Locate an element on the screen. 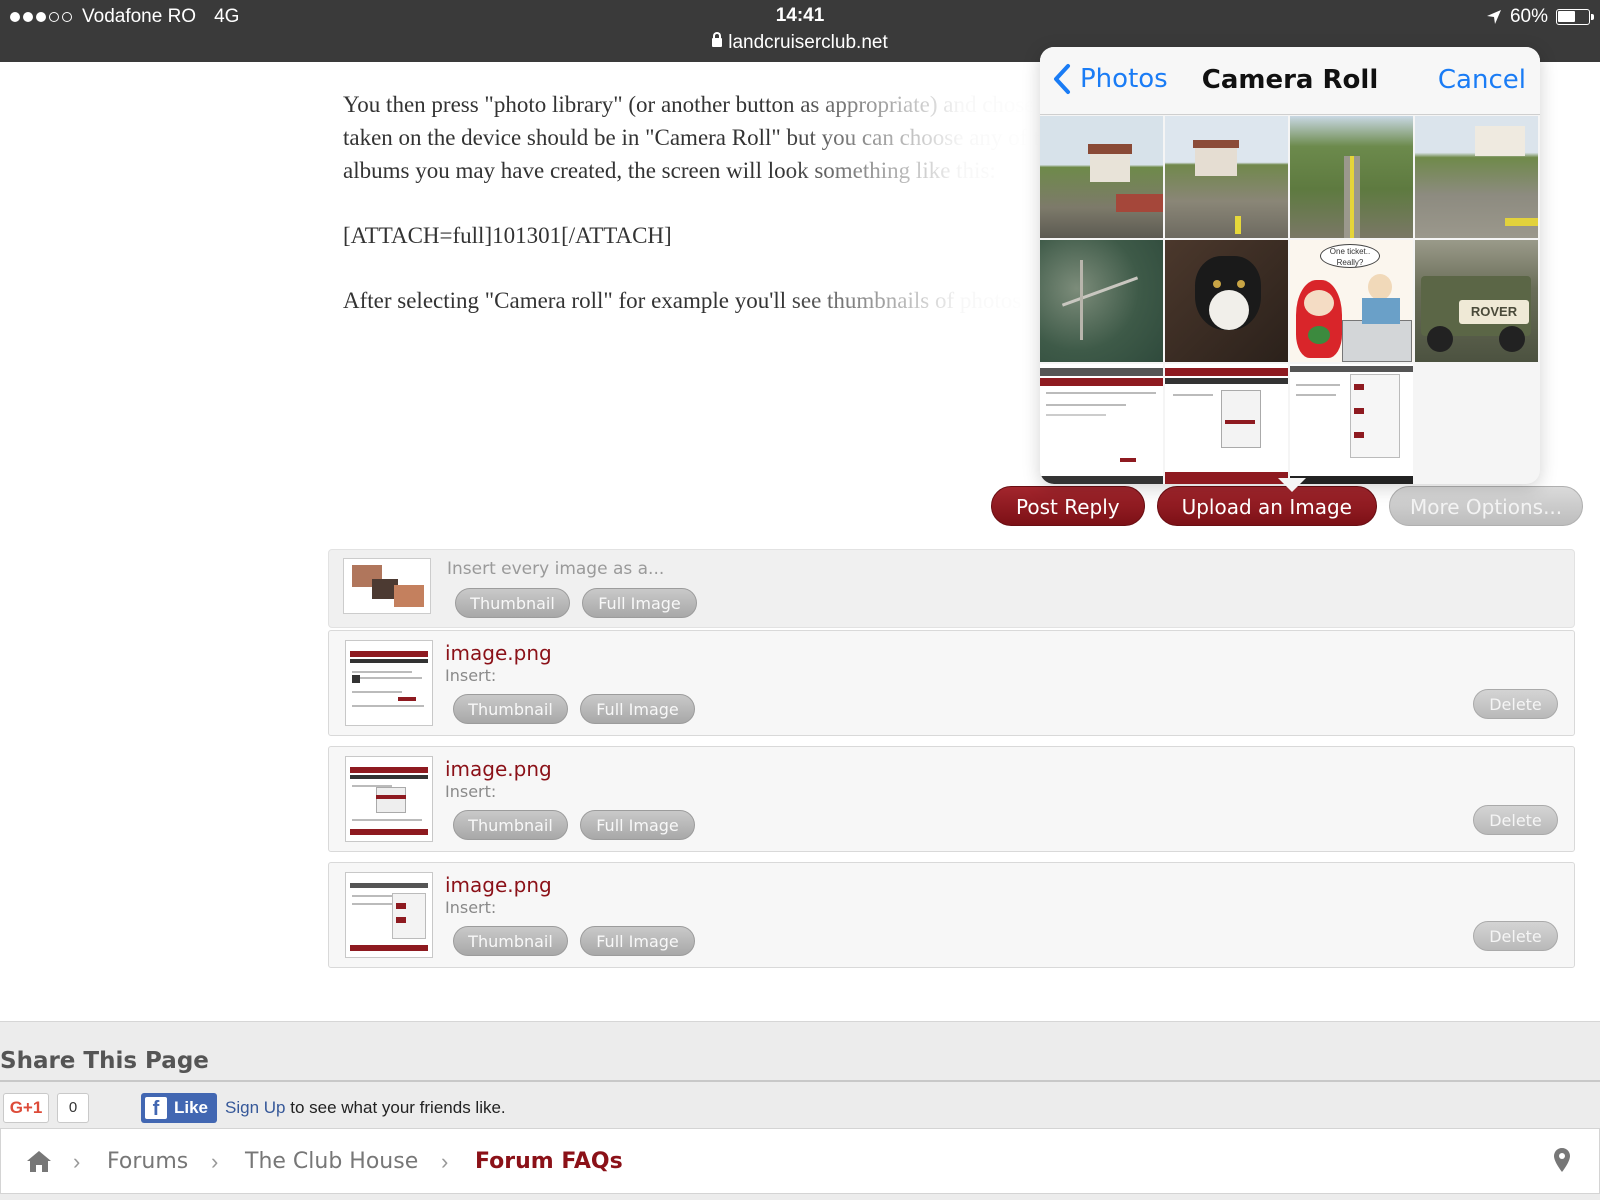  breadcrumb: › Forums › The Club House › Forum FAQs is located at coordinates (800, 1161).